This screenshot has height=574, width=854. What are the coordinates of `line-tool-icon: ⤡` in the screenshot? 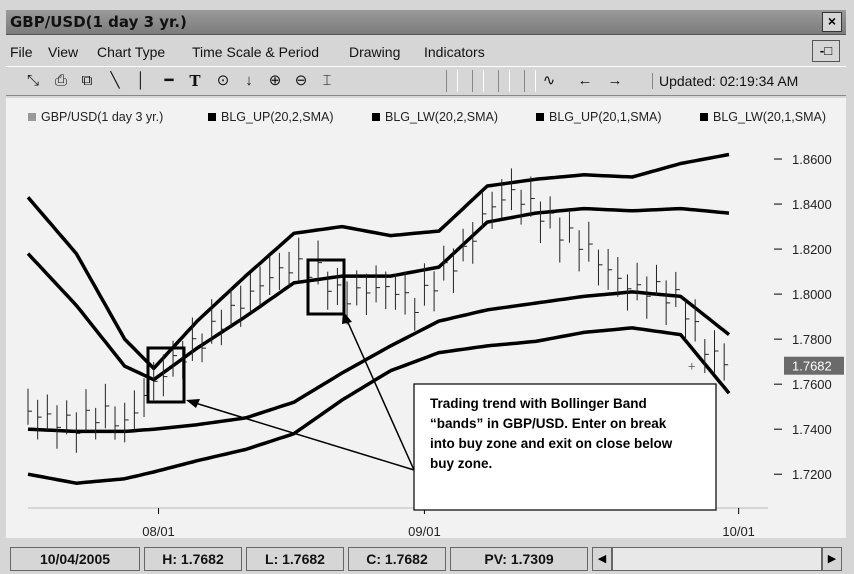 It's located at (33, 81).